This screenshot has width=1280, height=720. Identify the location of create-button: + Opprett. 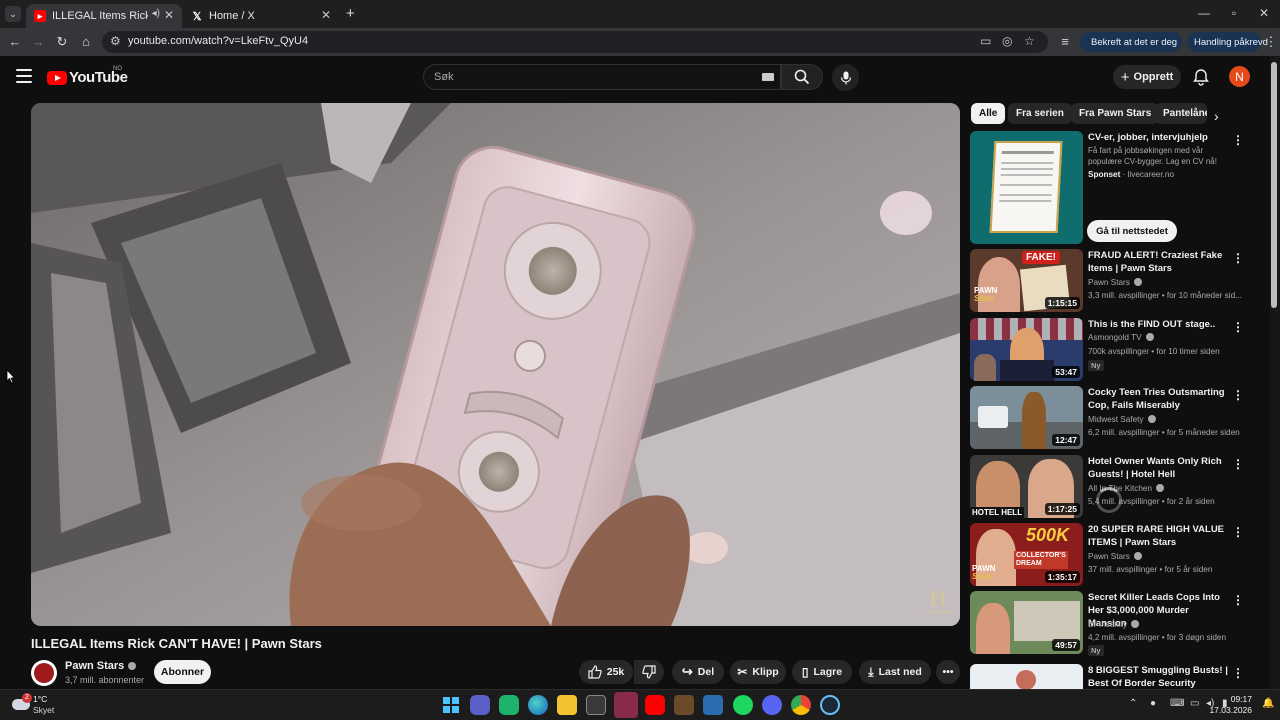
(1147, 77).